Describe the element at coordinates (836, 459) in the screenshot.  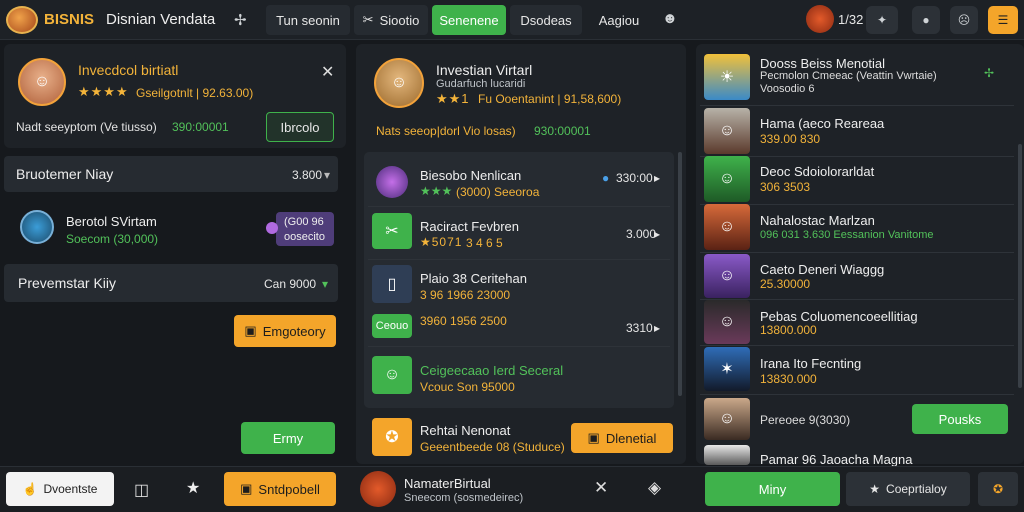
I see `item-title: Pamar 96 Jaoacha Magna` at that location.